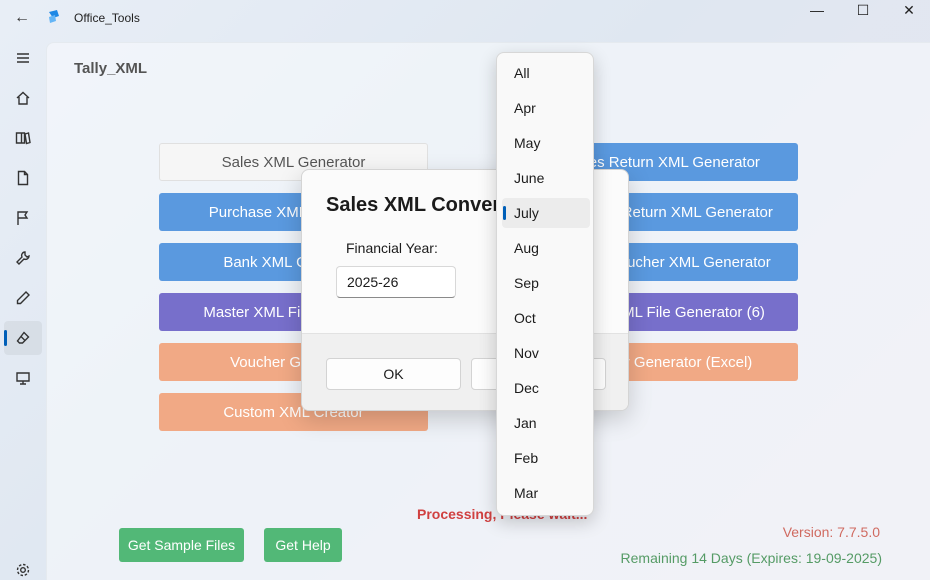  I want to click on financial-year-label: Financial Year:, so click(392, 248).